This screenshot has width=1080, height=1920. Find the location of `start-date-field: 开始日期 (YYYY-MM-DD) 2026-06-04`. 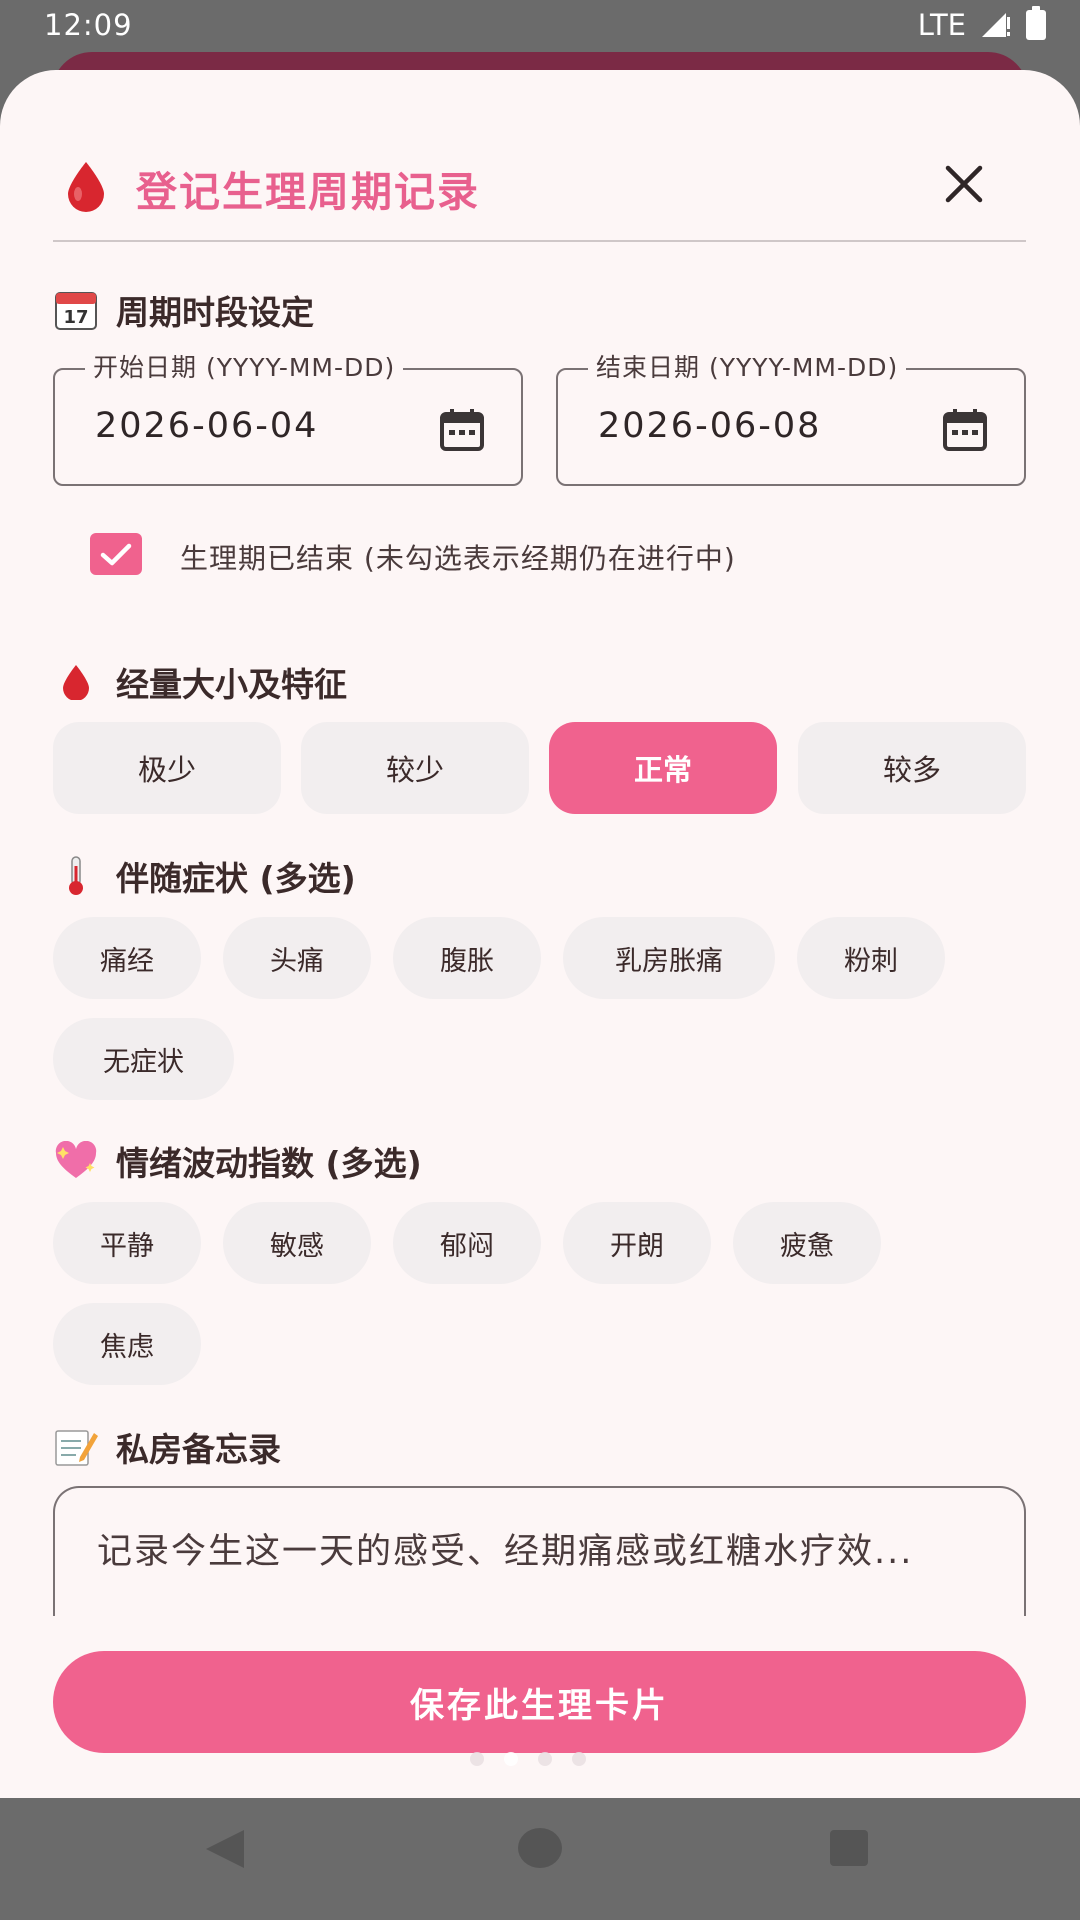

start-date-field: 开始日期 (YYYY-MM-DD) 2026-06-04 is located at coordinates (288, 417).